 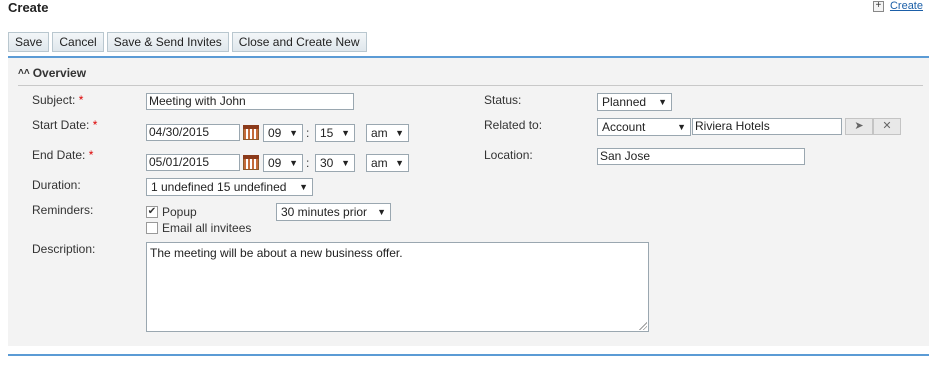 What do you see at coordinates (644, 127) in the screenshot?
I see `related-type-select: Account ▼` at bounding box center [644, 127].